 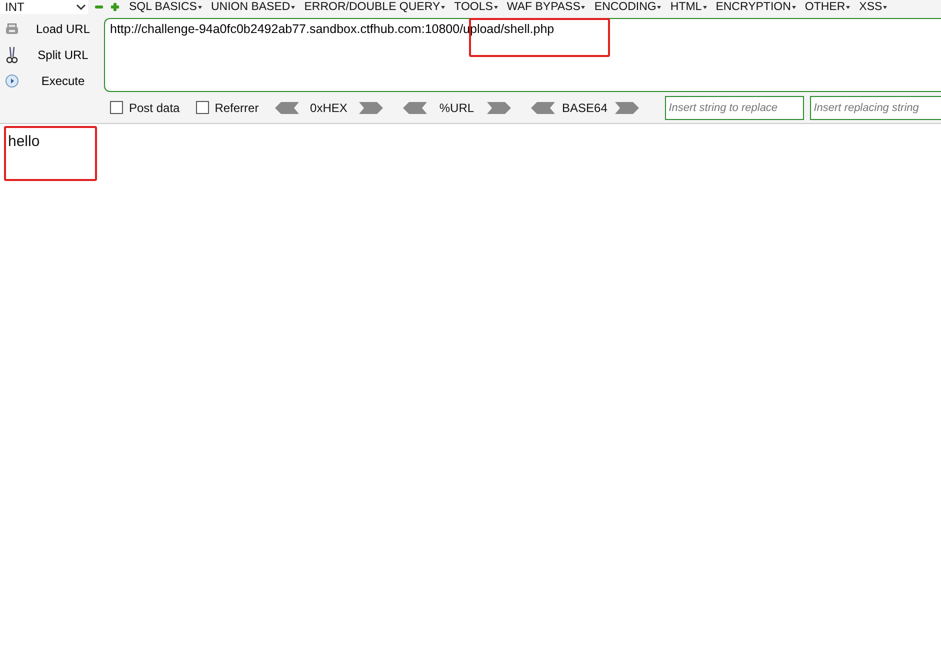 What do you see at coordinates (165, 7) in the screenshot?
I see `menu-item: SQL BASICS` at bounding box center [165, 7].